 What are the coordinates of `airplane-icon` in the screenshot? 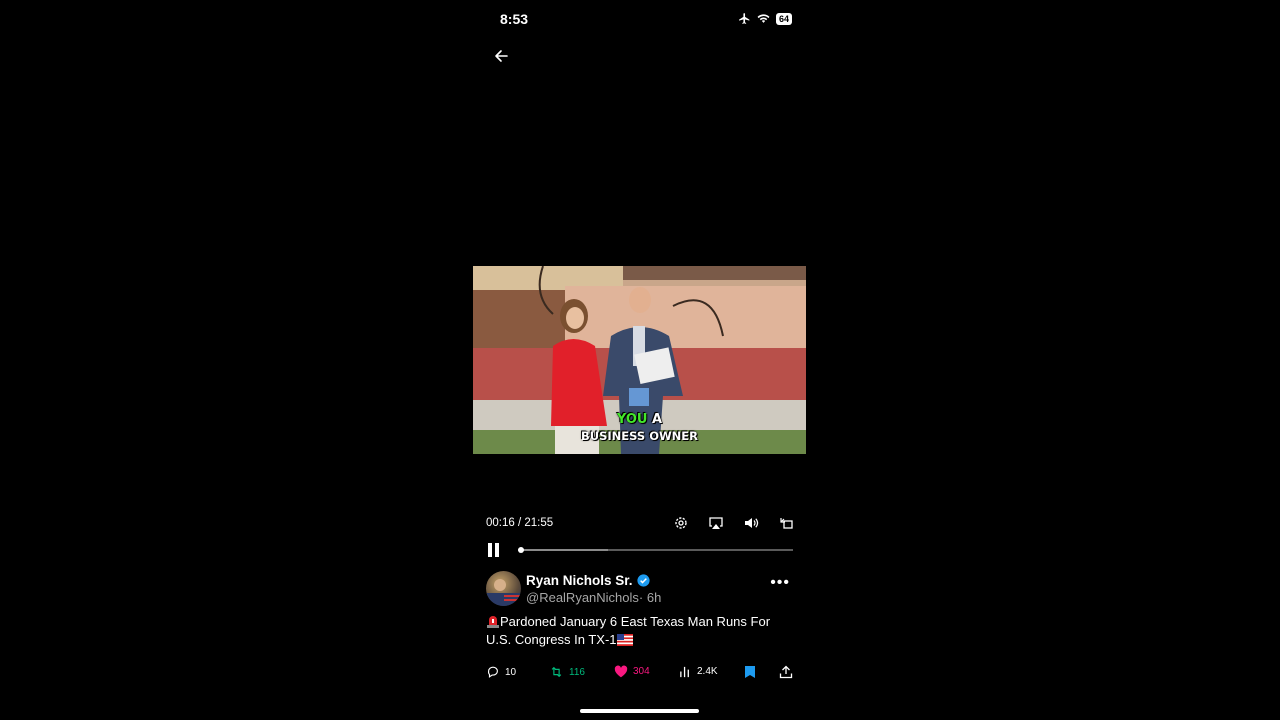 It's located at (744, 18).